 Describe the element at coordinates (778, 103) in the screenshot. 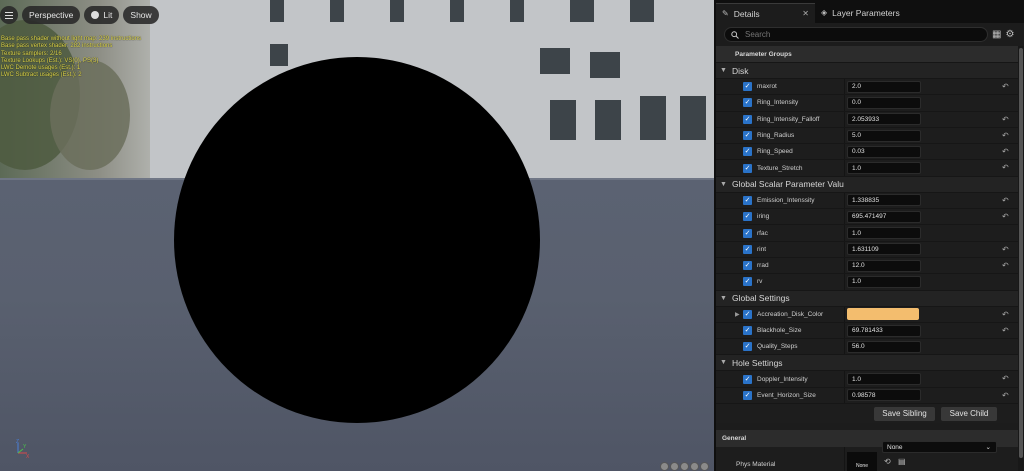

I see `param-name: Ring_Intensity` at that location.